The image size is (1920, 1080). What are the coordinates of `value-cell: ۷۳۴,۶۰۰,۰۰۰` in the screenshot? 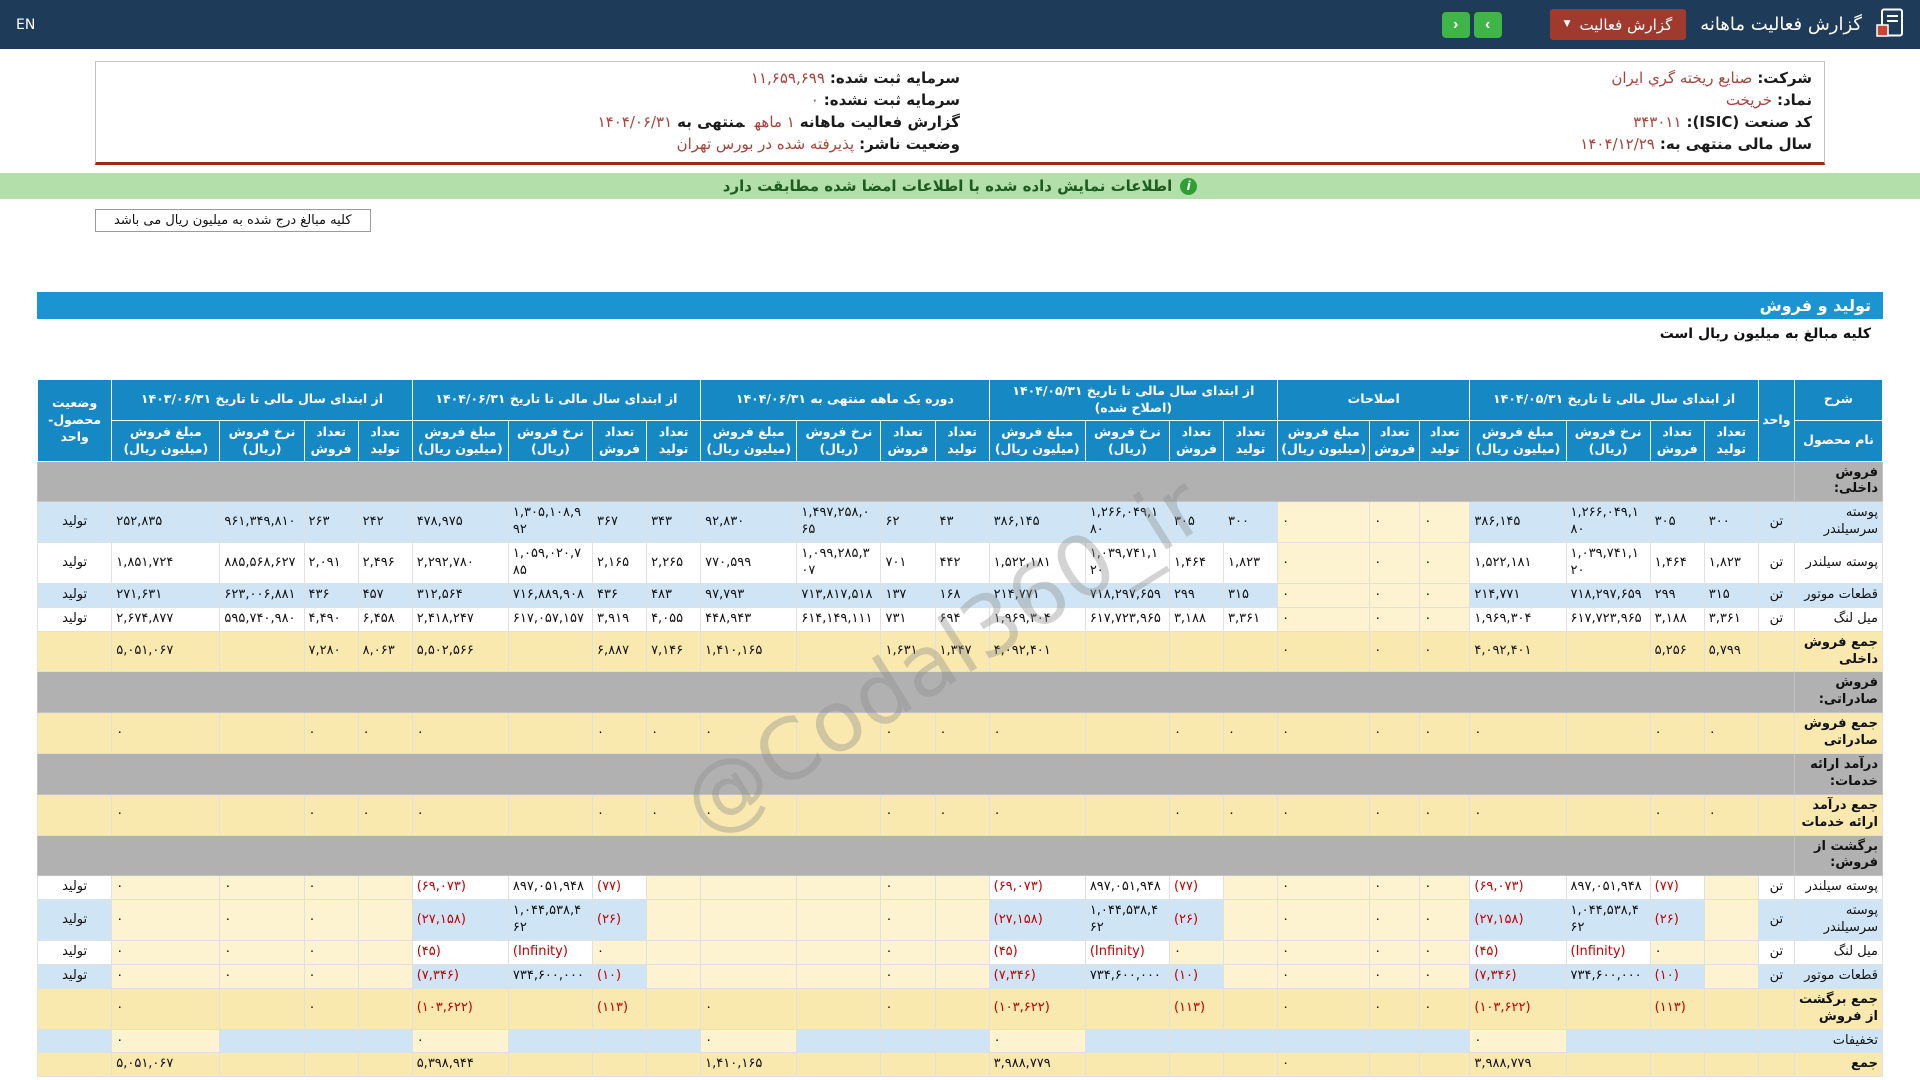 It's located at (550, 976).